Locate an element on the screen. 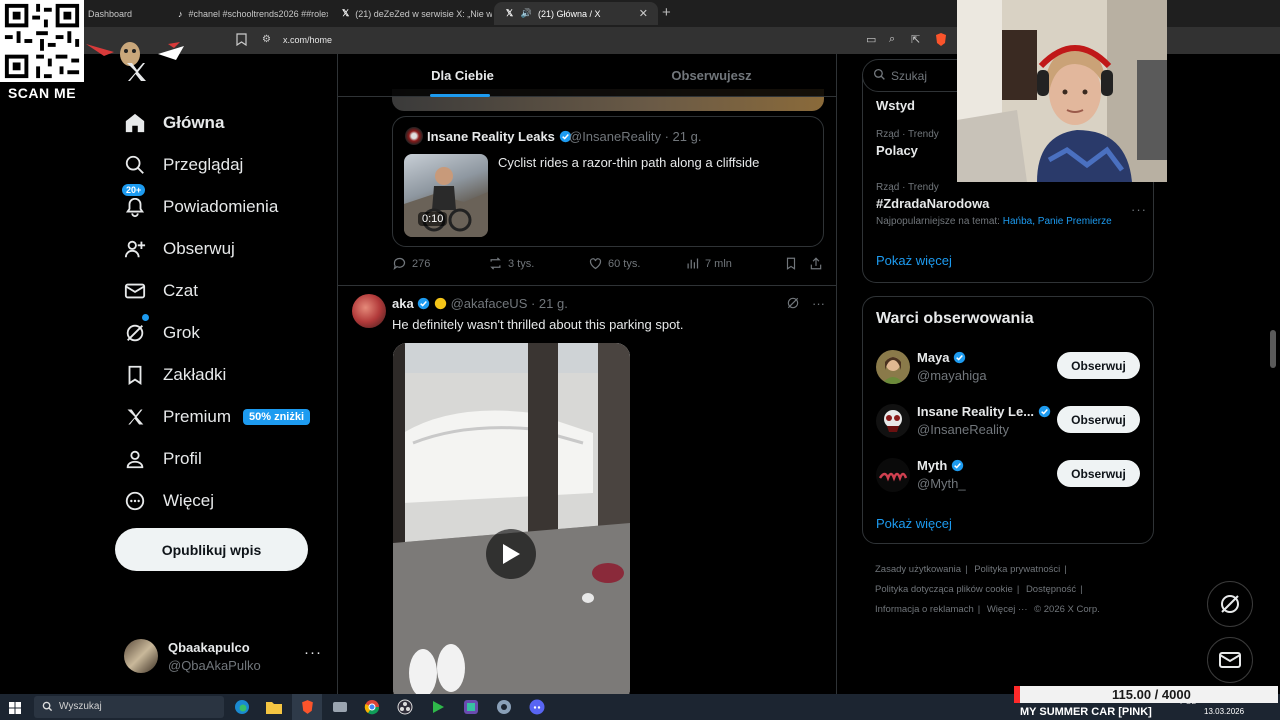  like-button: 60 tys. is located at coordinates (614, 263).